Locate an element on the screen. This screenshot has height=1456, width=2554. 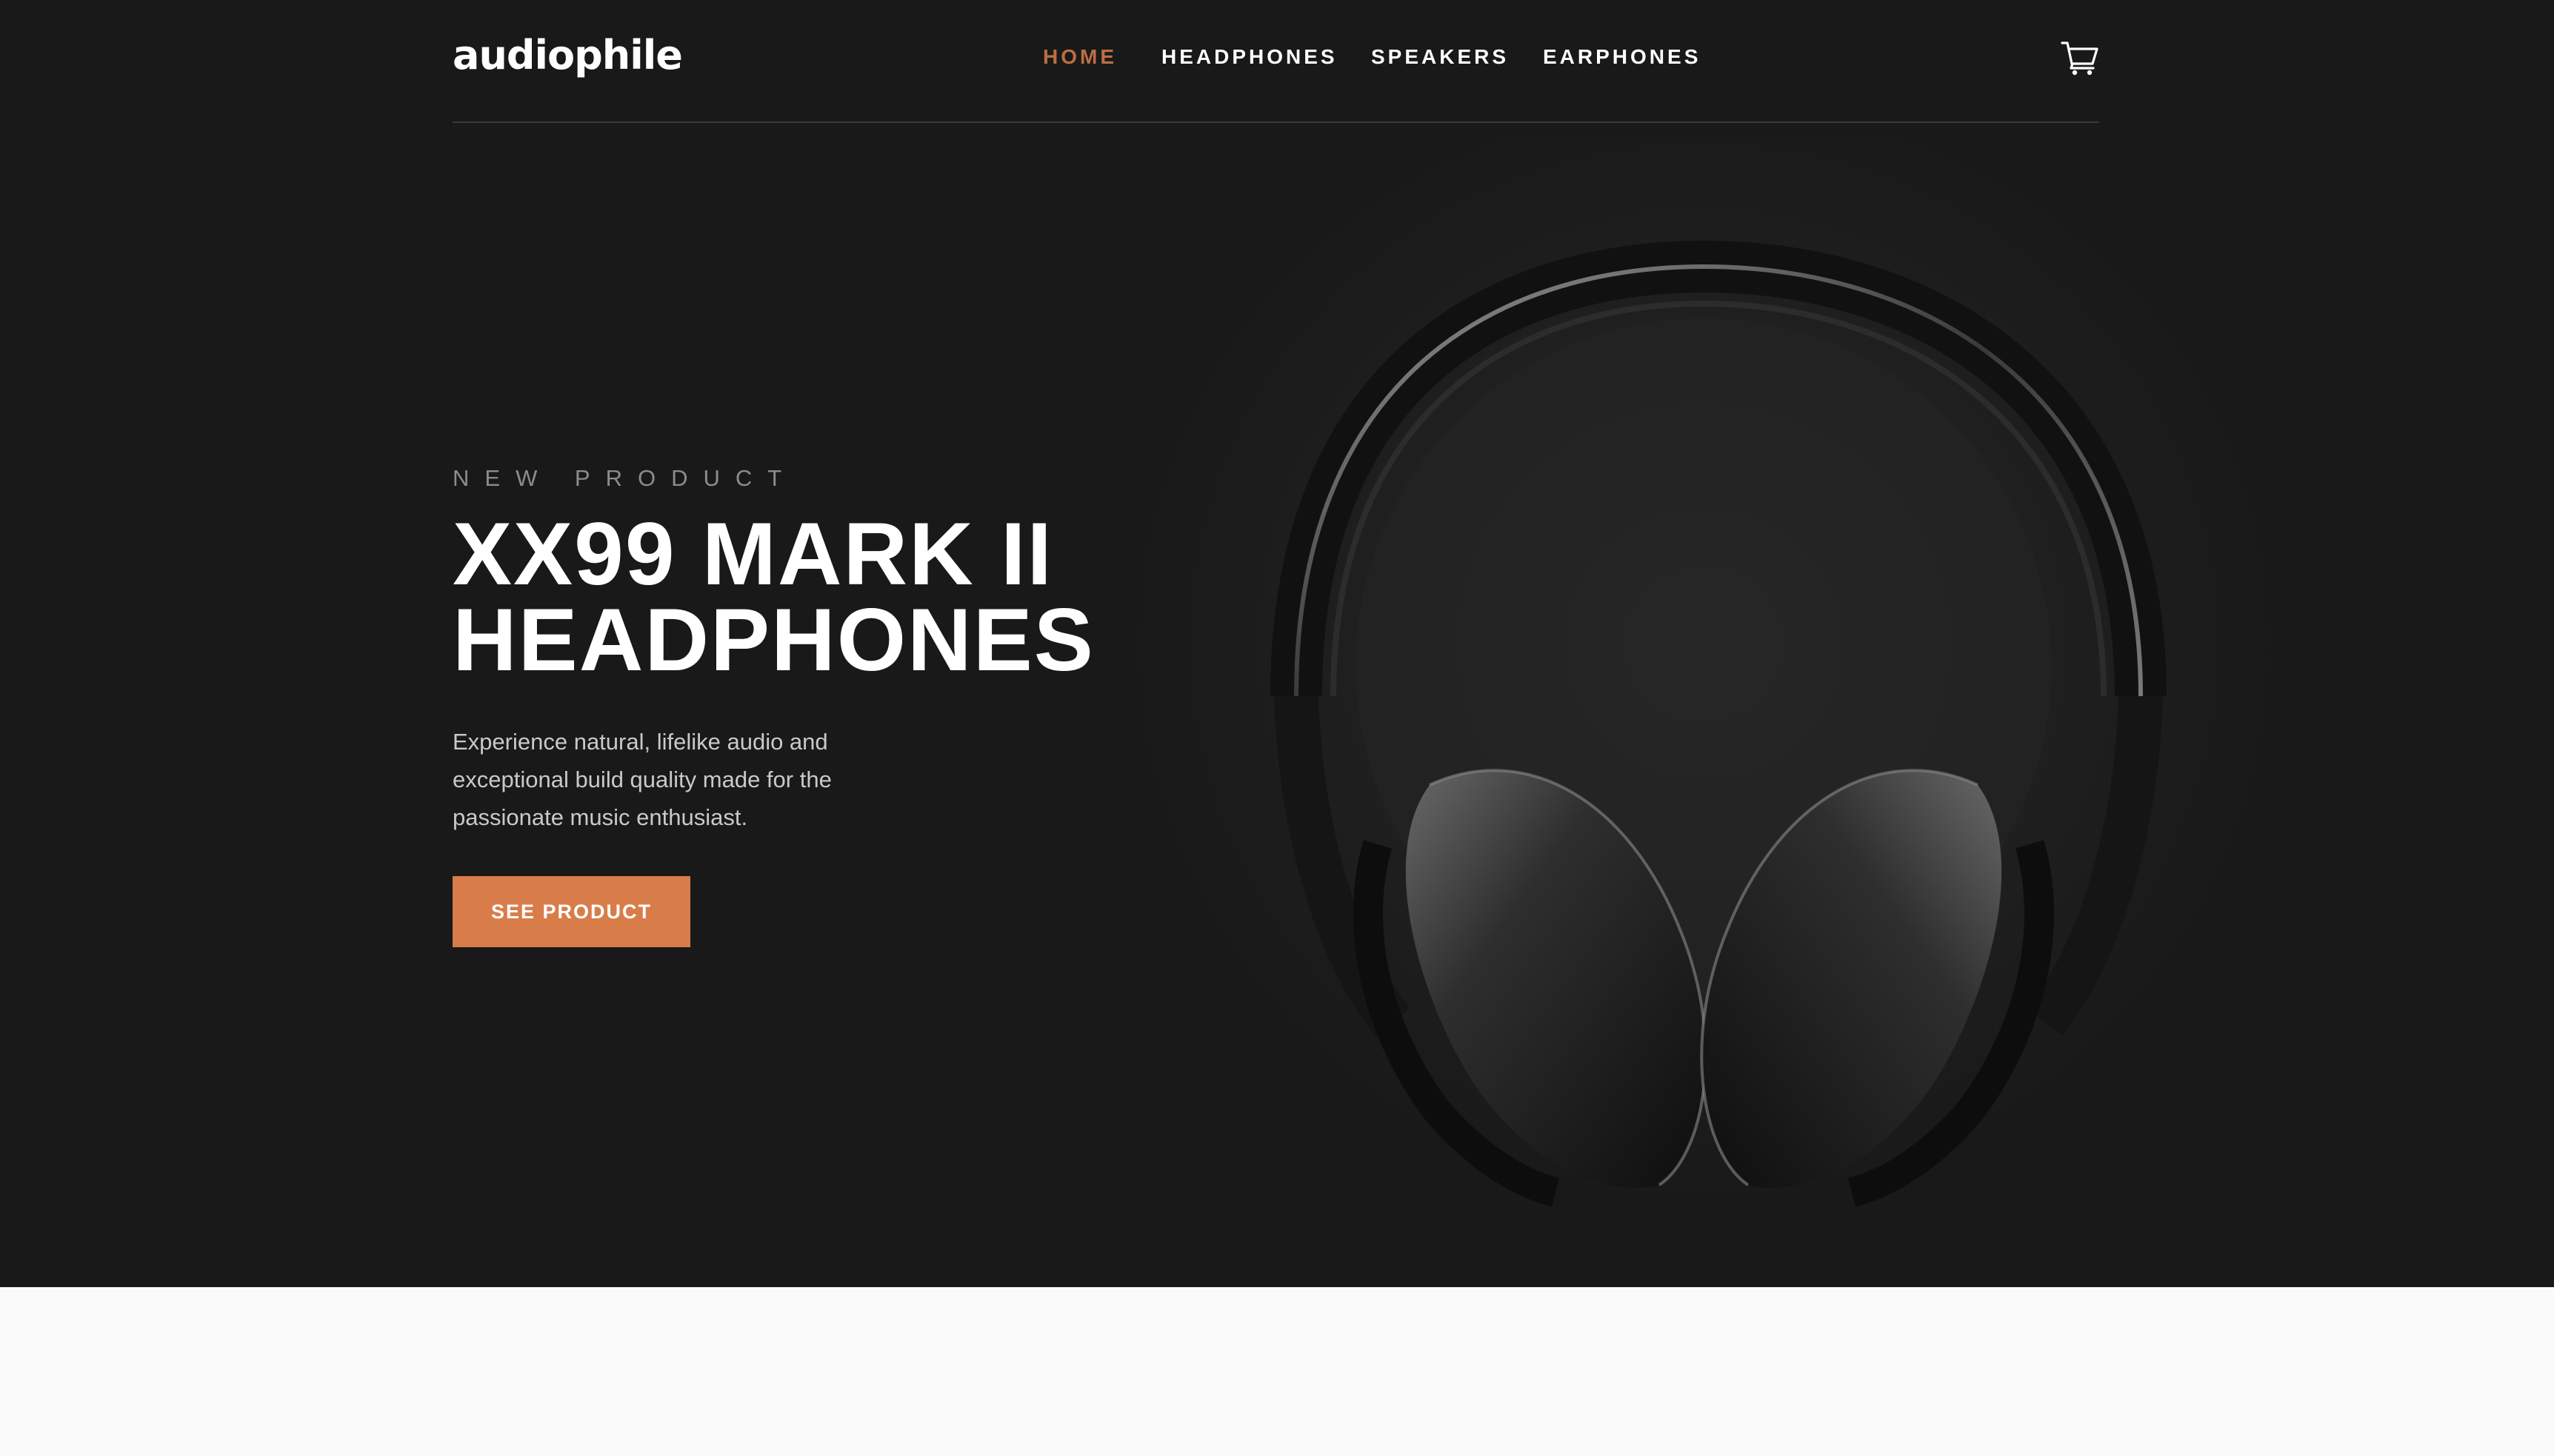
see-product-button: SEE PRODUCT is located at coordinates (571, 911).